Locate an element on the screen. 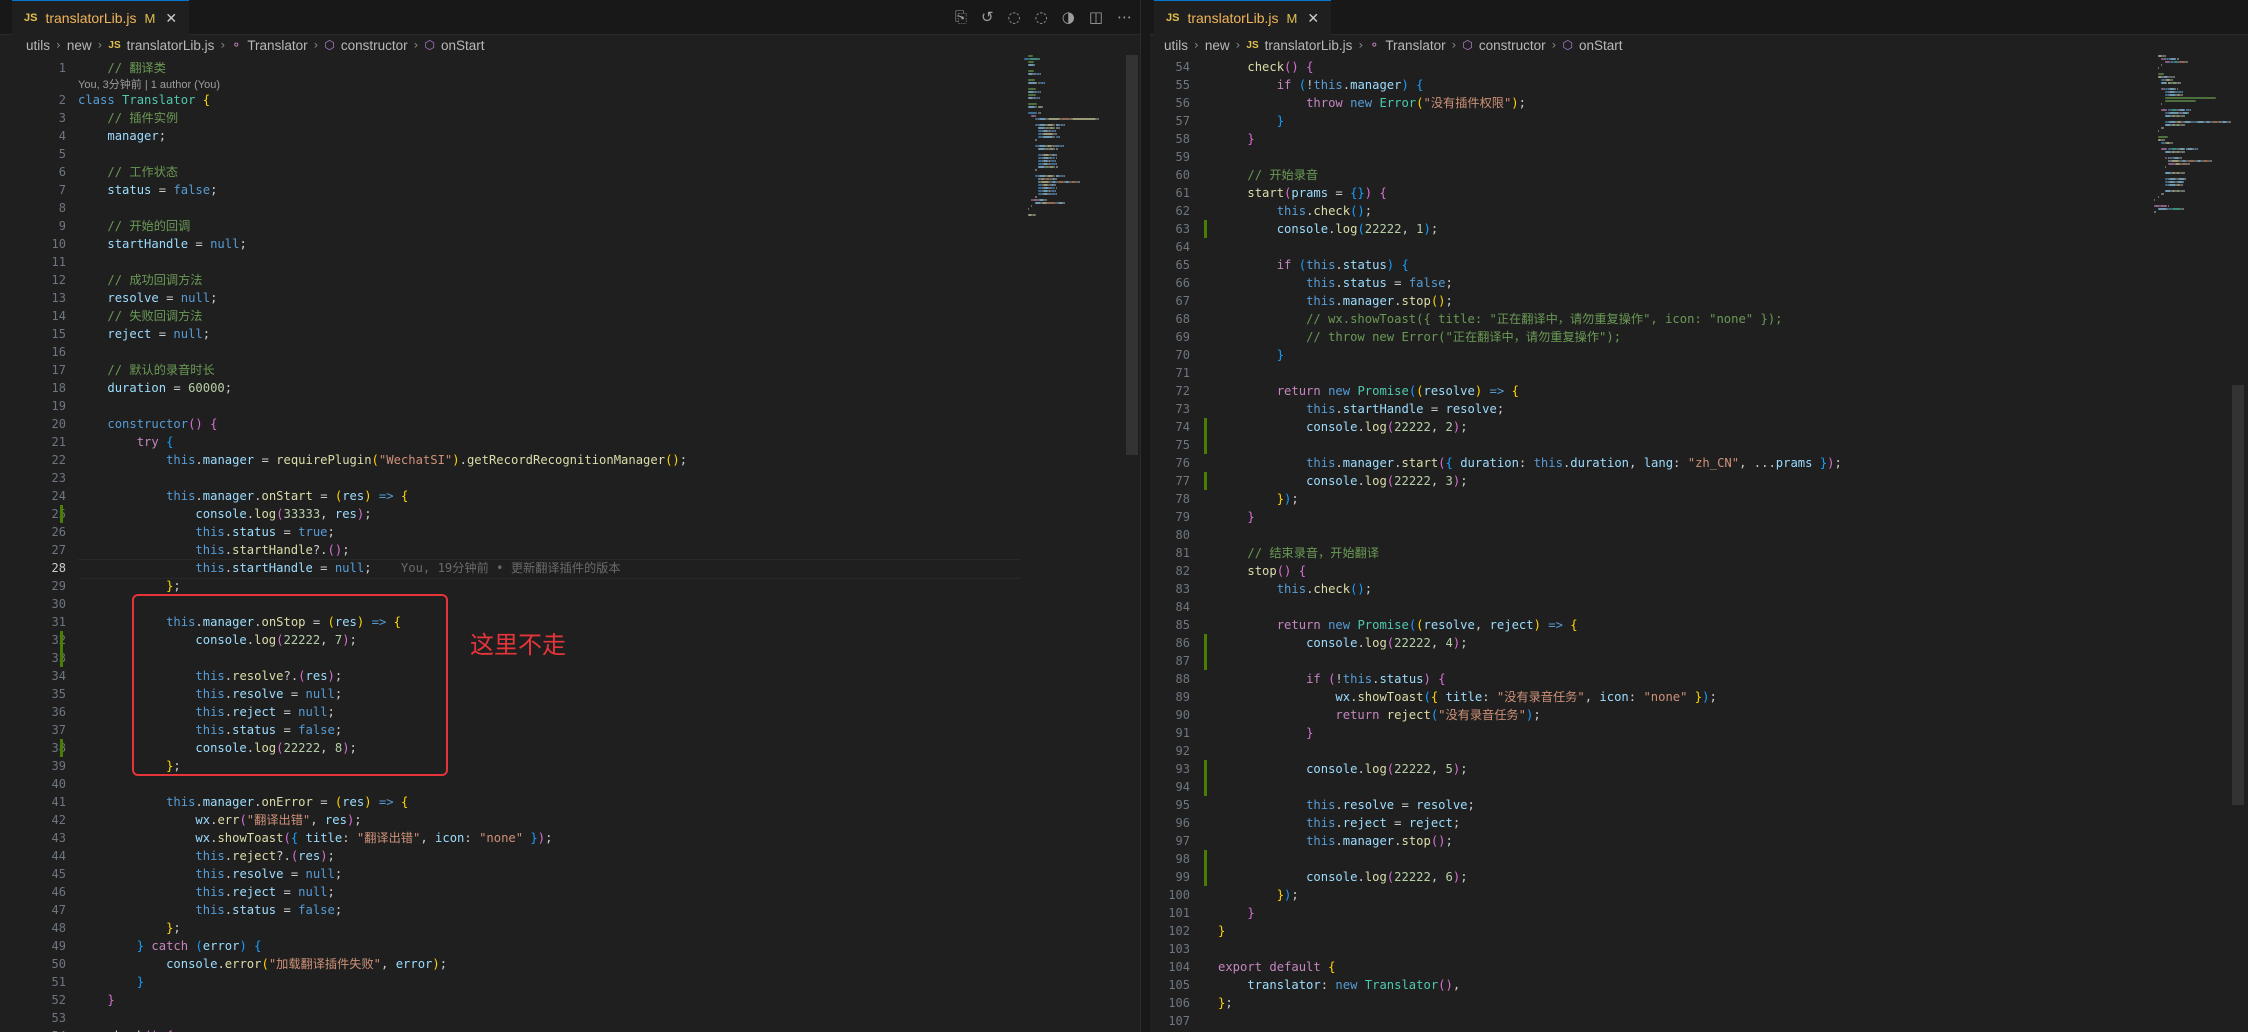 This screenshot has width=2248, height=1032. code-line: 82 stop() { is located at coordinates (1640, 571).